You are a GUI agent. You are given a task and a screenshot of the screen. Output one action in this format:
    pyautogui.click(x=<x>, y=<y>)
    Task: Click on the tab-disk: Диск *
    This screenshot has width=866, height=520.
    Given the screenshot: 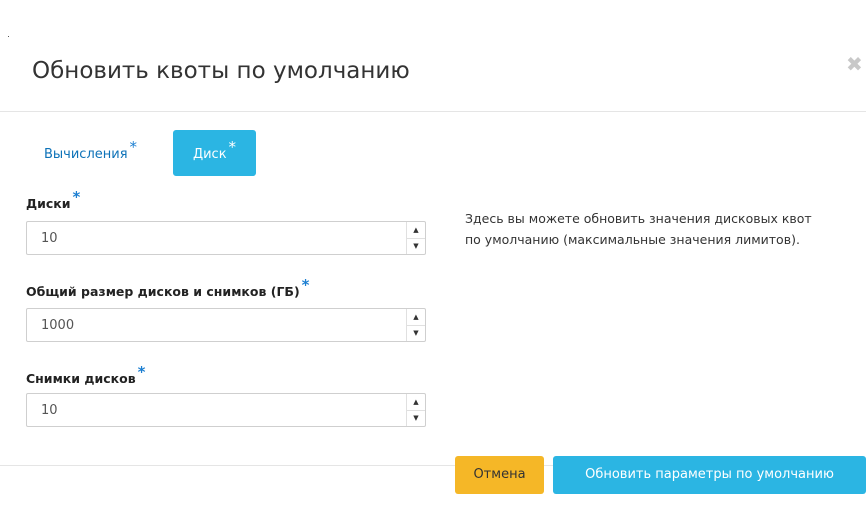 What is the action you would take?
    pyautogui.click(x=214, y=153)
    